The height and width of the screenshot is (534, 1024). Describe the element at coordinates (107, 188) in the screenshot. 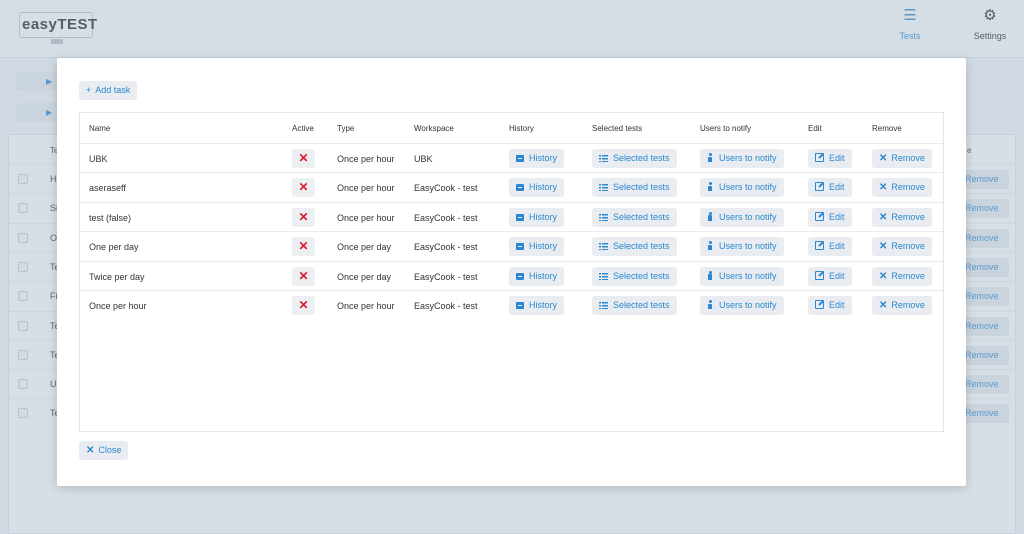

I see `task-name: aseraseff` at that location.